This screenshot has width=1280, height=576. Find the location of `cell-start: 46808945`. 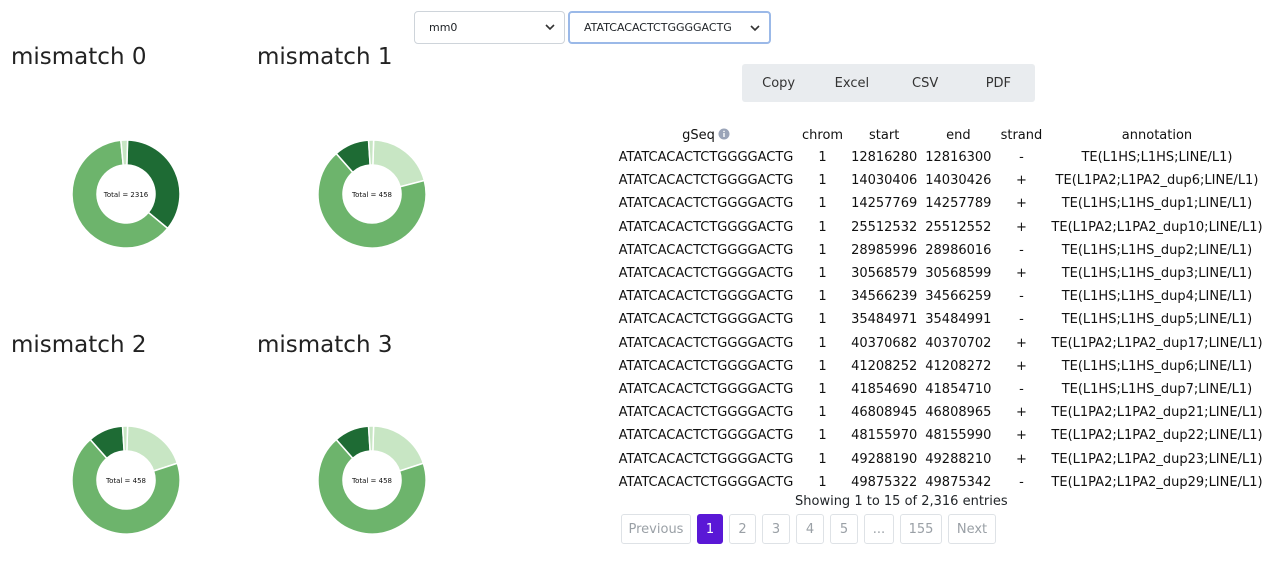

cell-start: 46808945 is located at coordinates (884, 413).